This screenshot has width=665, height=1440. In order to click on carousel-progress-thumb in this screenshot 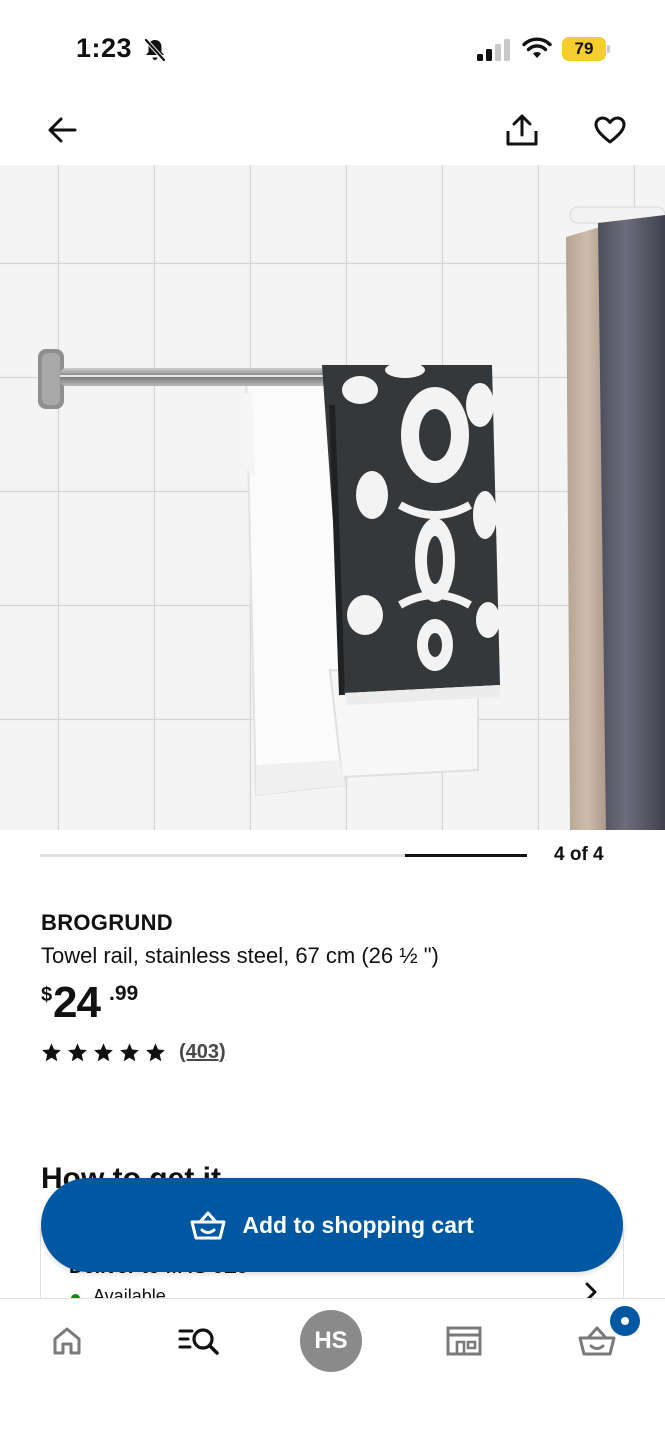, I will do `click(466, 855)`.